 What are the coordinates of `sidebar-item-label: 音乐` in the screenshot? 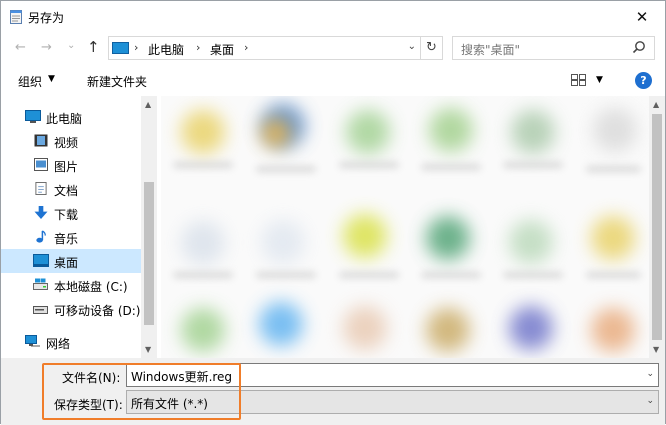 It's located at (66, 239).